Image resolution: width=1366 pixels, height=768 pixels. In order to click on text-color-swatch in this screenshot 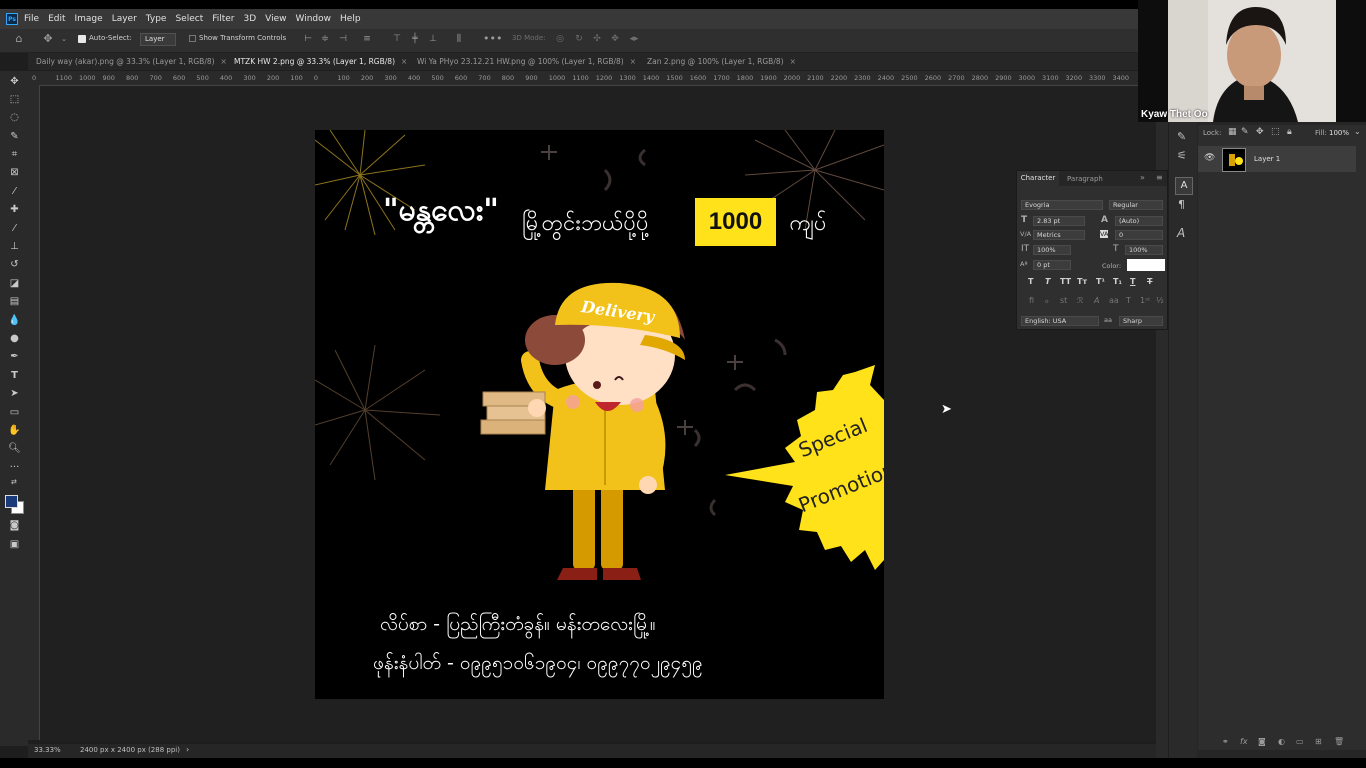, I will do `click(1146, 265)`.